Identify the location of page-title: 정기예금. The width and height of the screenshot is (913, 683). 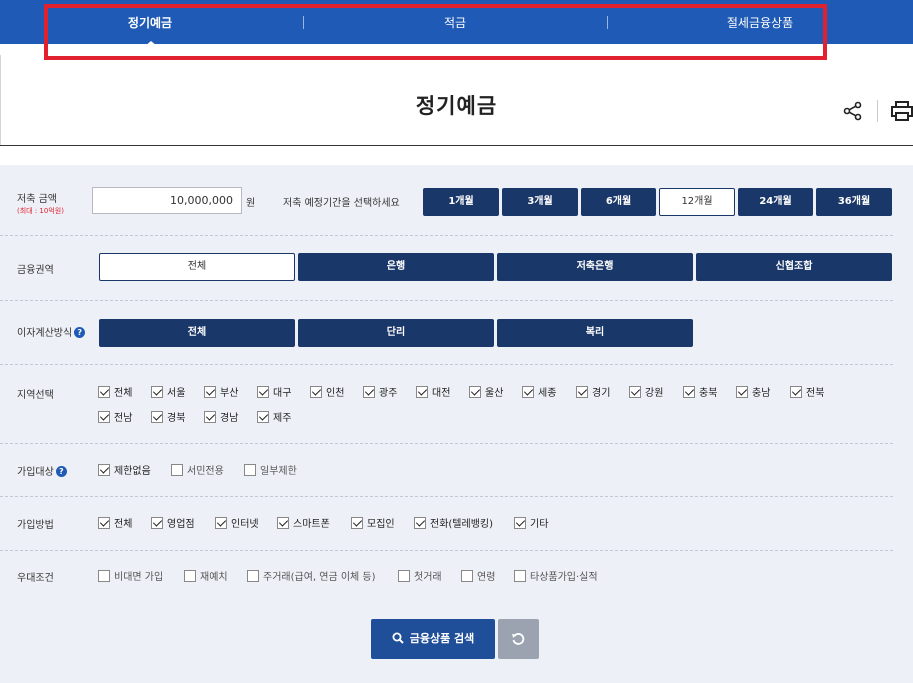
(456, 106).